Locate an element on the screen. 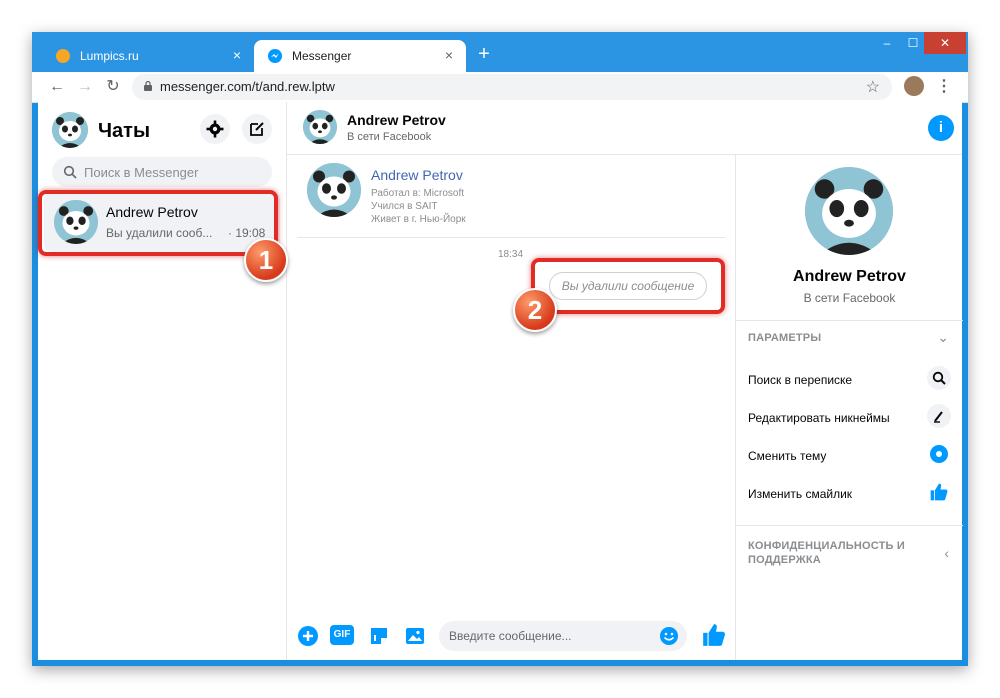 This screenshot has height=698, width=1000. like-button-icon is located at coordinates (714, 635).